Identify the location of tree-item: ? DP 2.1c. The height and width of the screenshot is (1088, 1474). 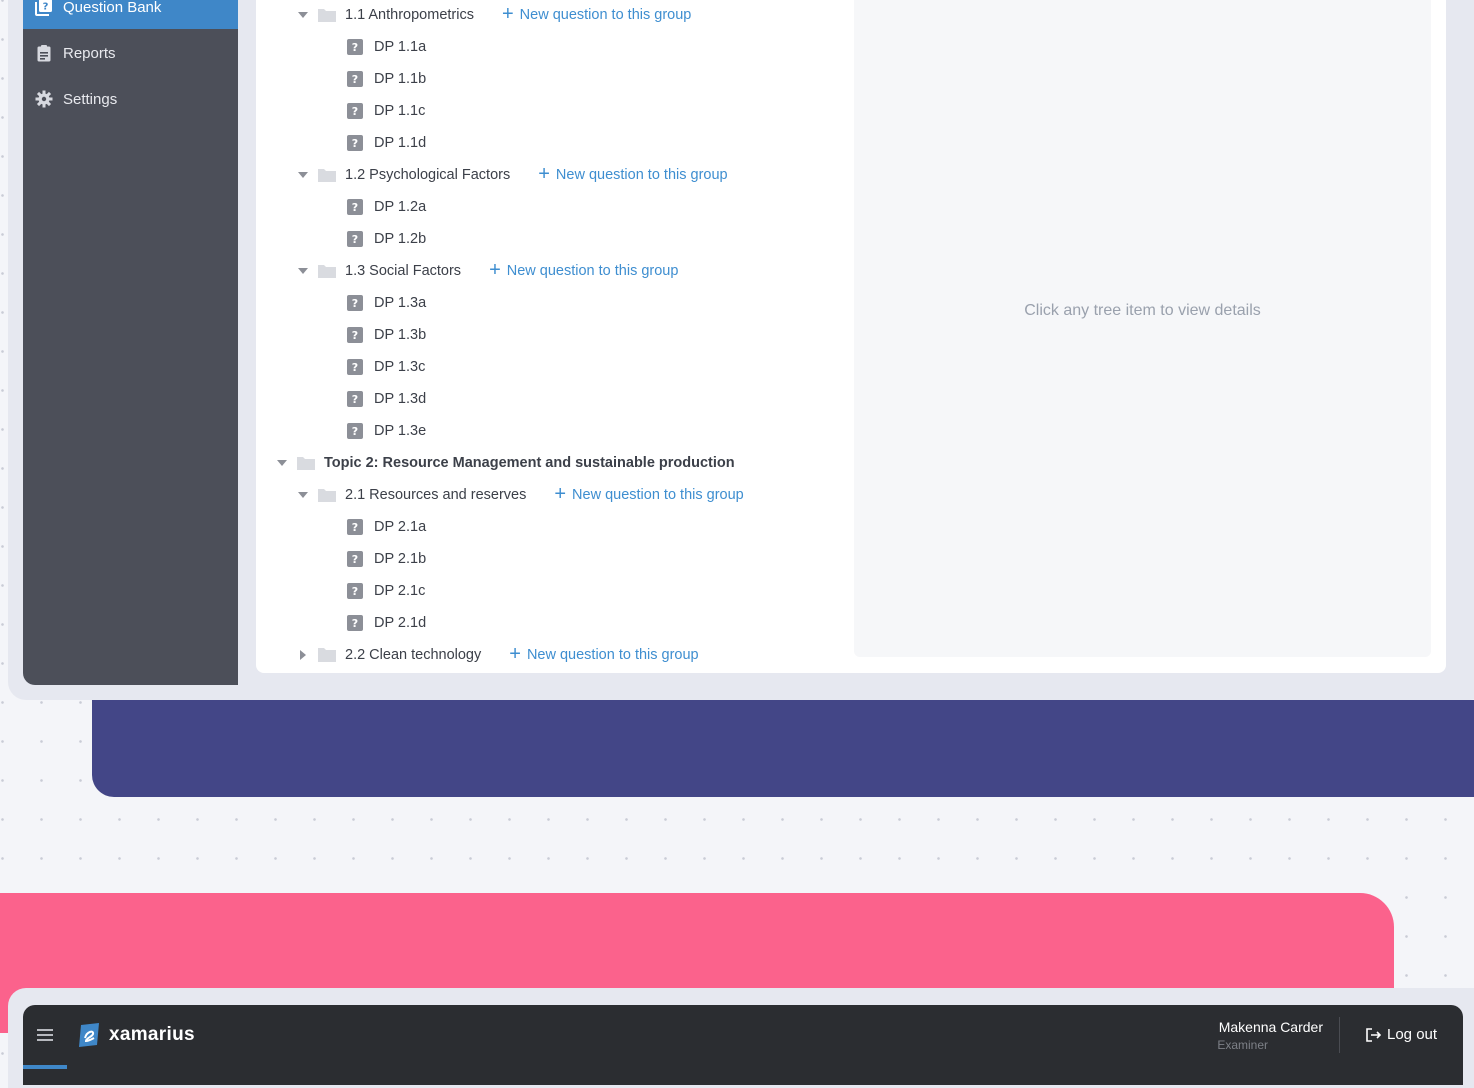
(386, 591).